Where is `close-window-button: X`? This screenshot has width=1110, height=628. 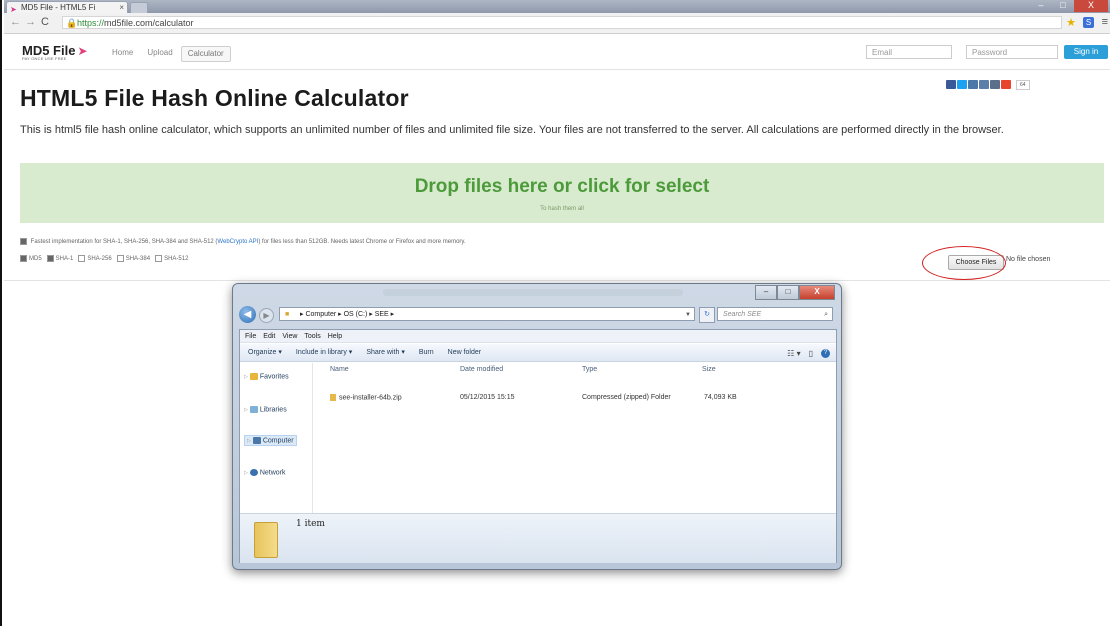 close-window-button: X is located at coordinates (1091, 6).